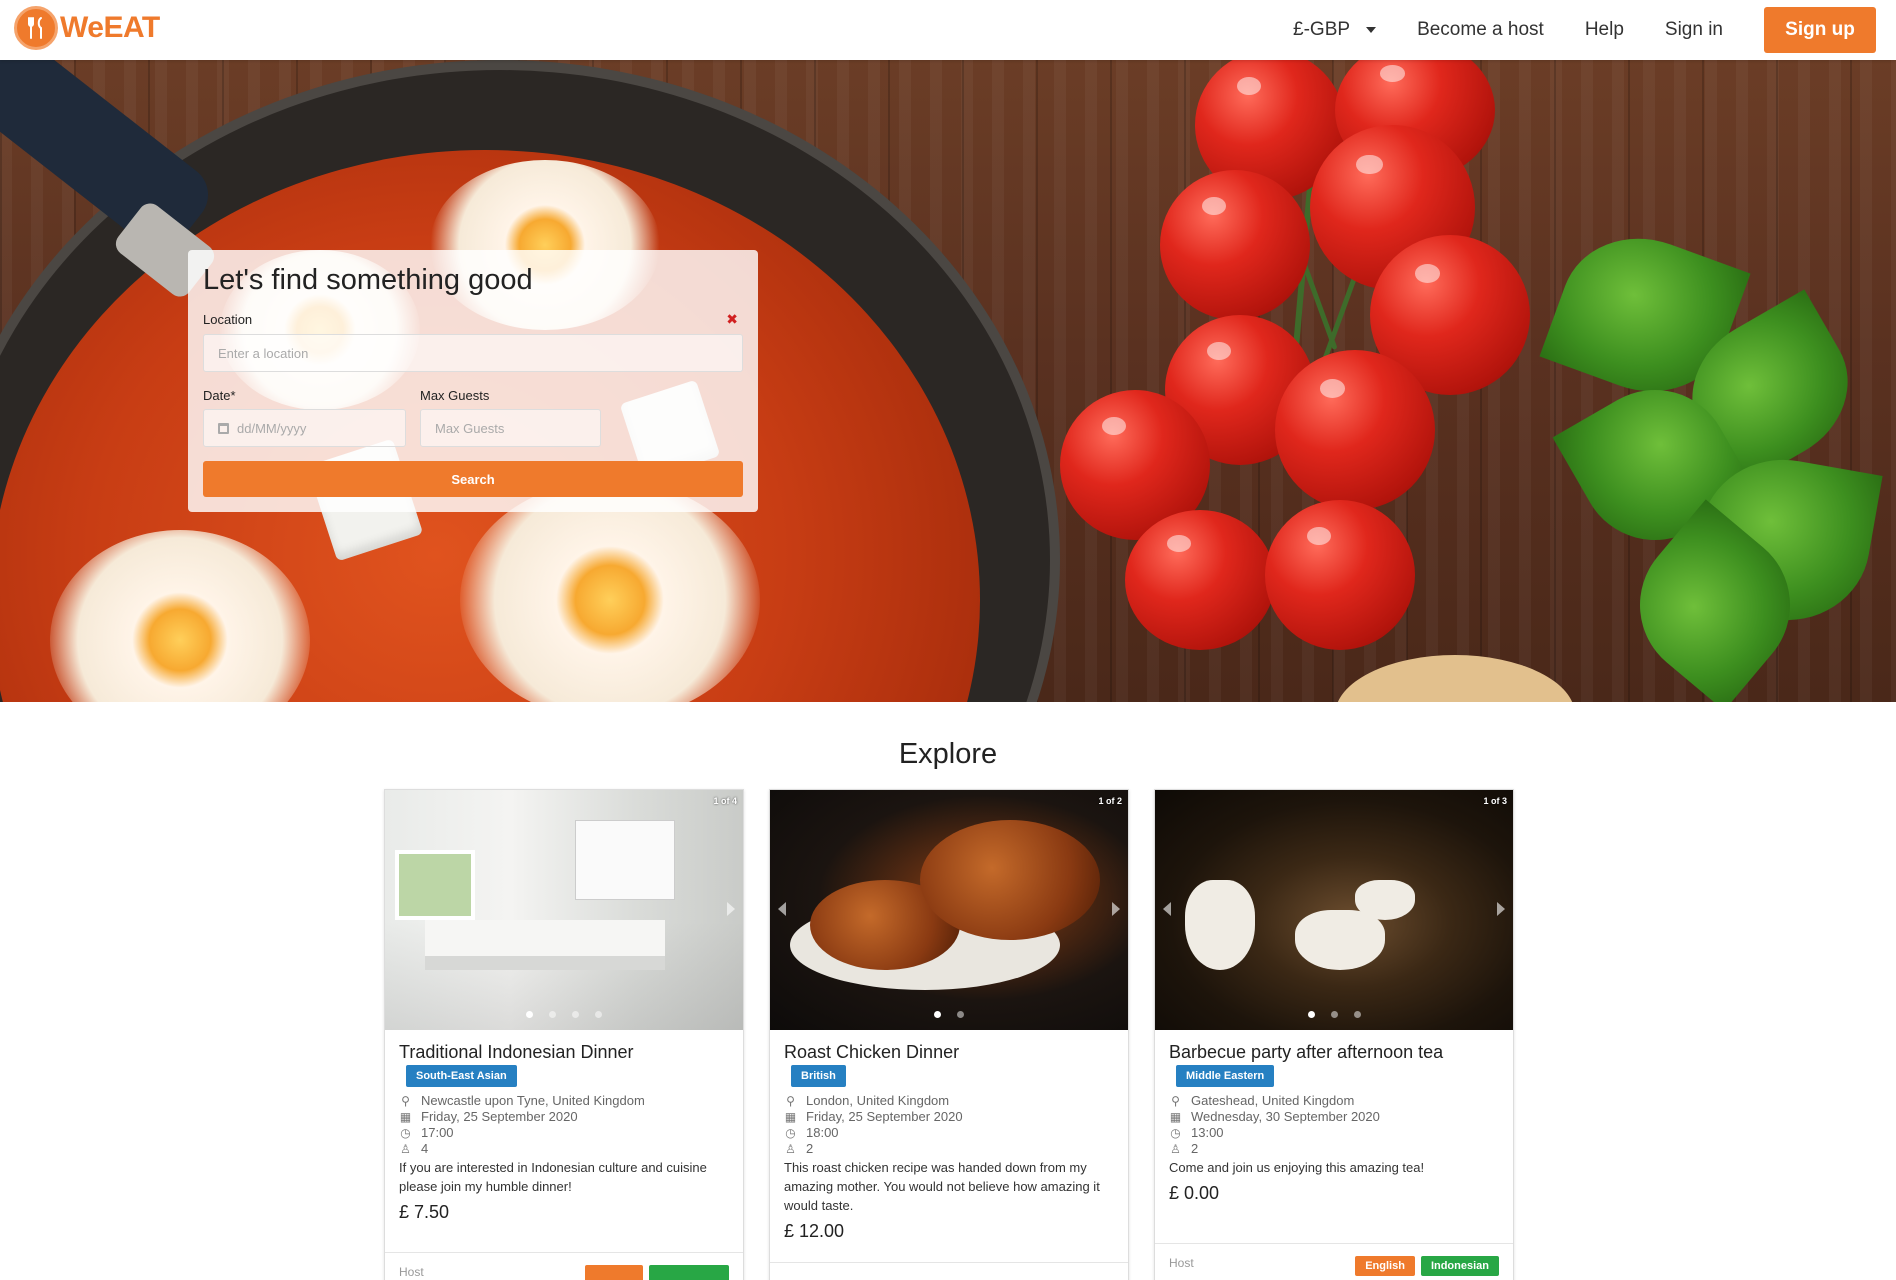 Image resolution: width=1896 pixels, height=1280 pixels. I want to click on card-footer: Host, so click(564, 1266).